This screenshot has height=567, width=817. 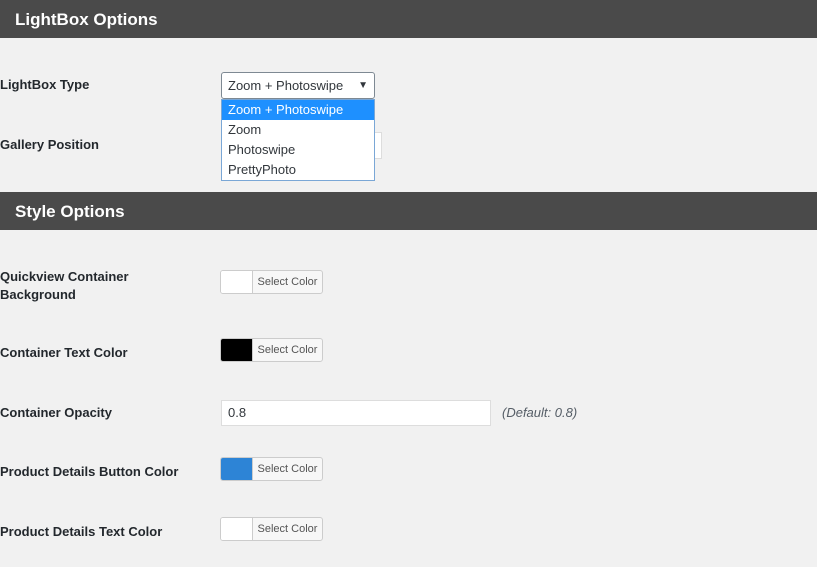 I want to click on container-opacity-label: Container Opacity, so click(x=56, y=412).